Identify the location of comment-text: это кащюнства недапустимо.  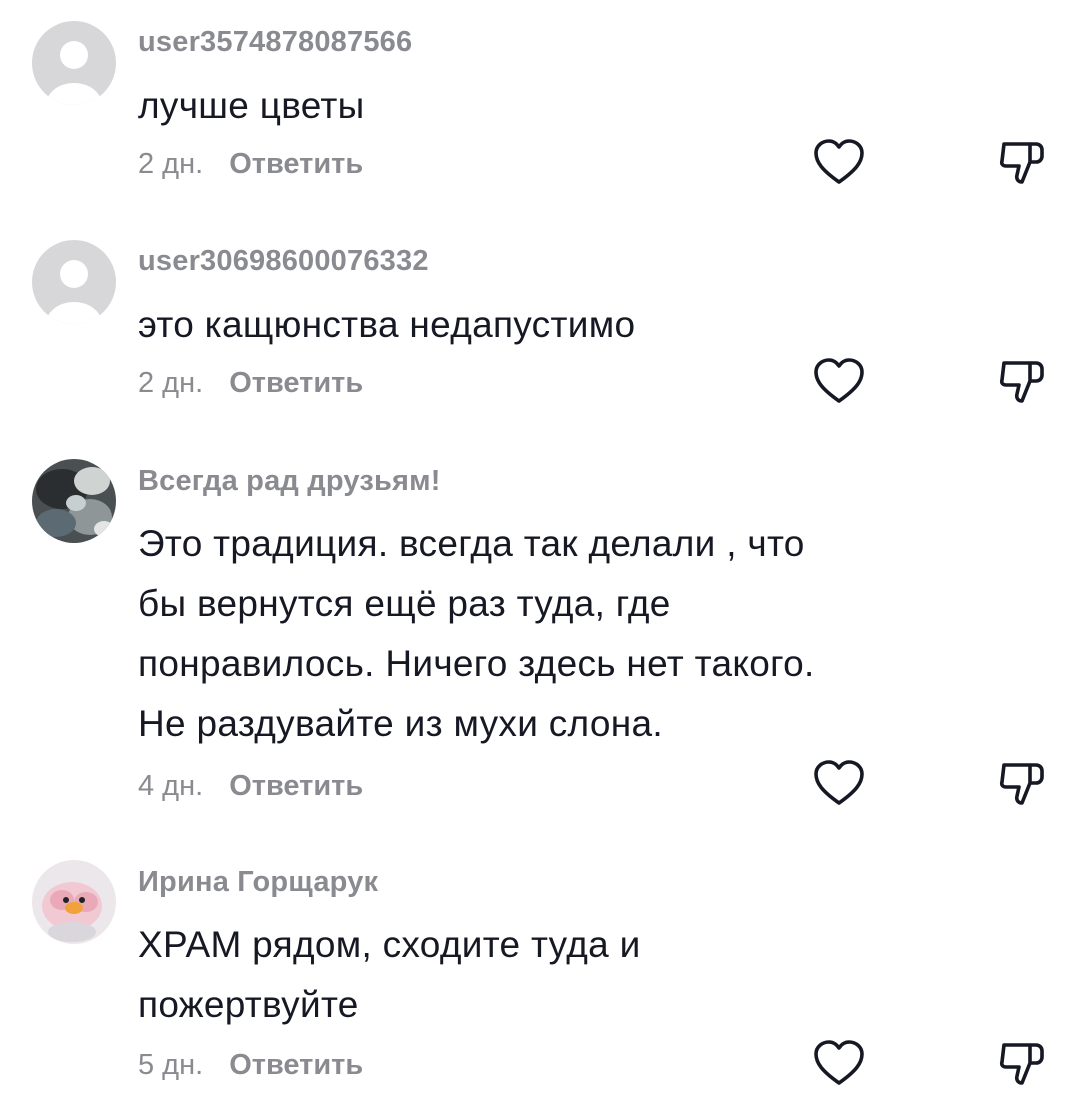
(387, 324).